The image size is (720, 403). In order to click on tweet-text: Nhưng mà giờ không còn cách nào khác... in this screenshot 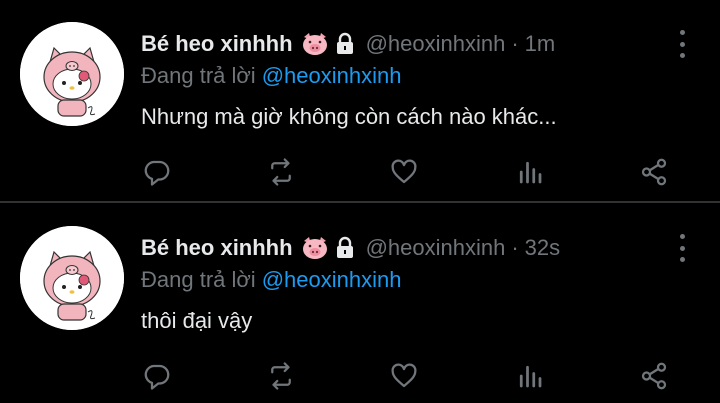, I will do `click(349, 116)`.